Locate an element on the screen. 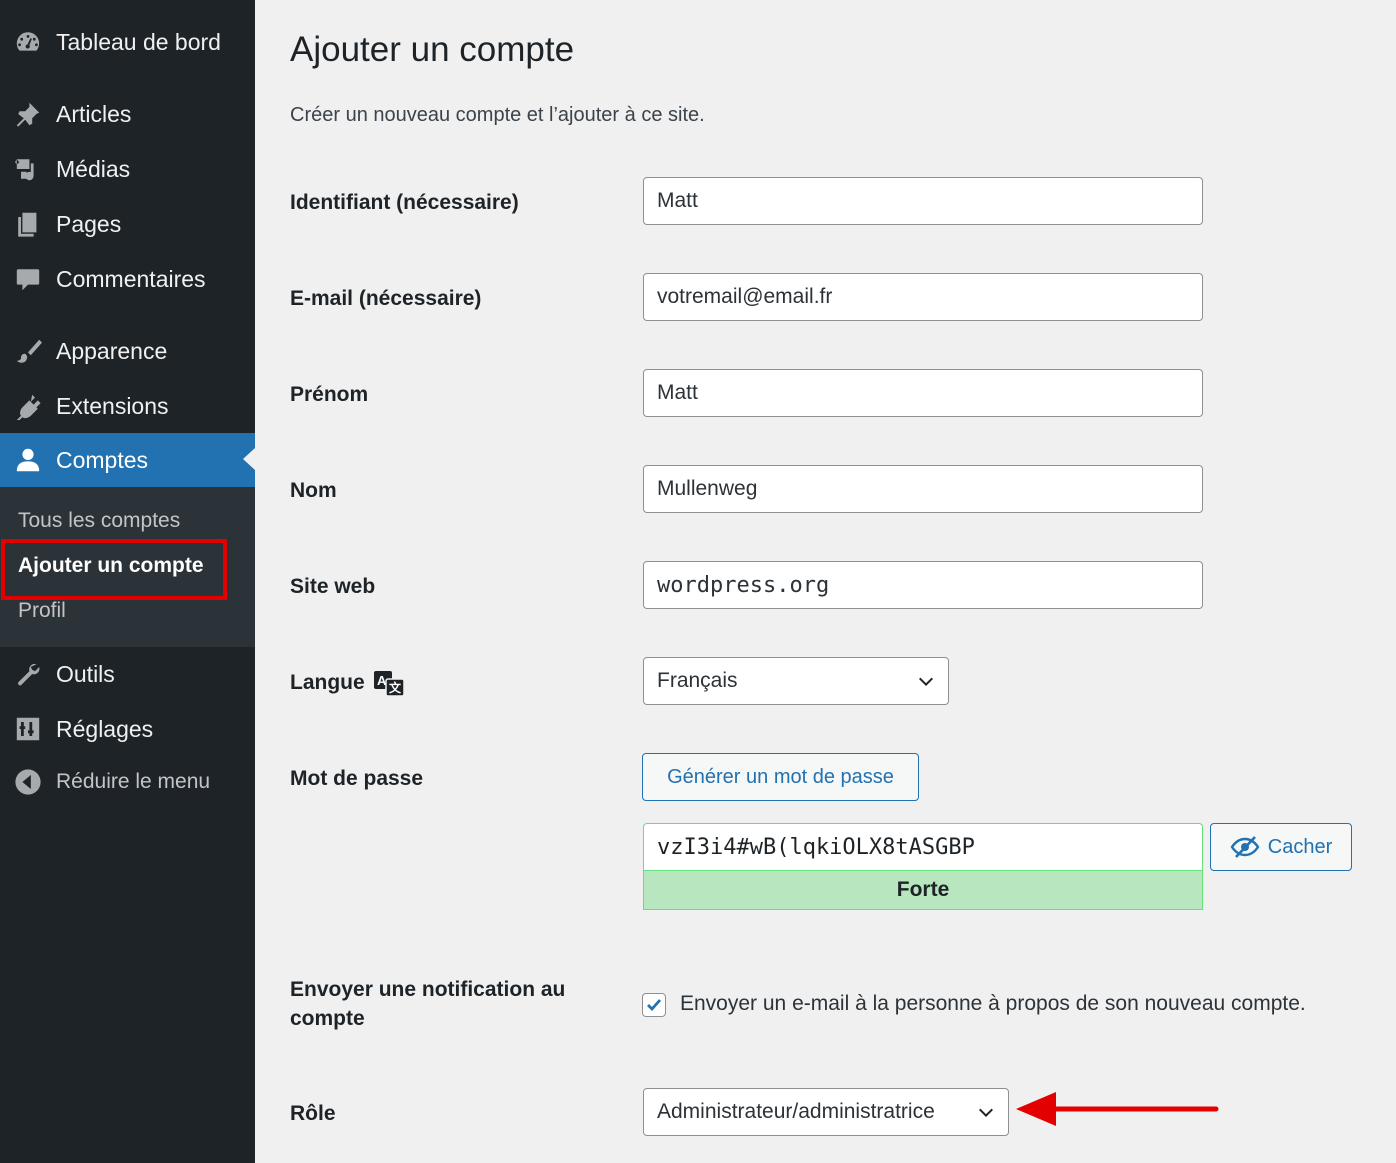  password-strength-indicator: Forte is located at coordinates (923, 890).